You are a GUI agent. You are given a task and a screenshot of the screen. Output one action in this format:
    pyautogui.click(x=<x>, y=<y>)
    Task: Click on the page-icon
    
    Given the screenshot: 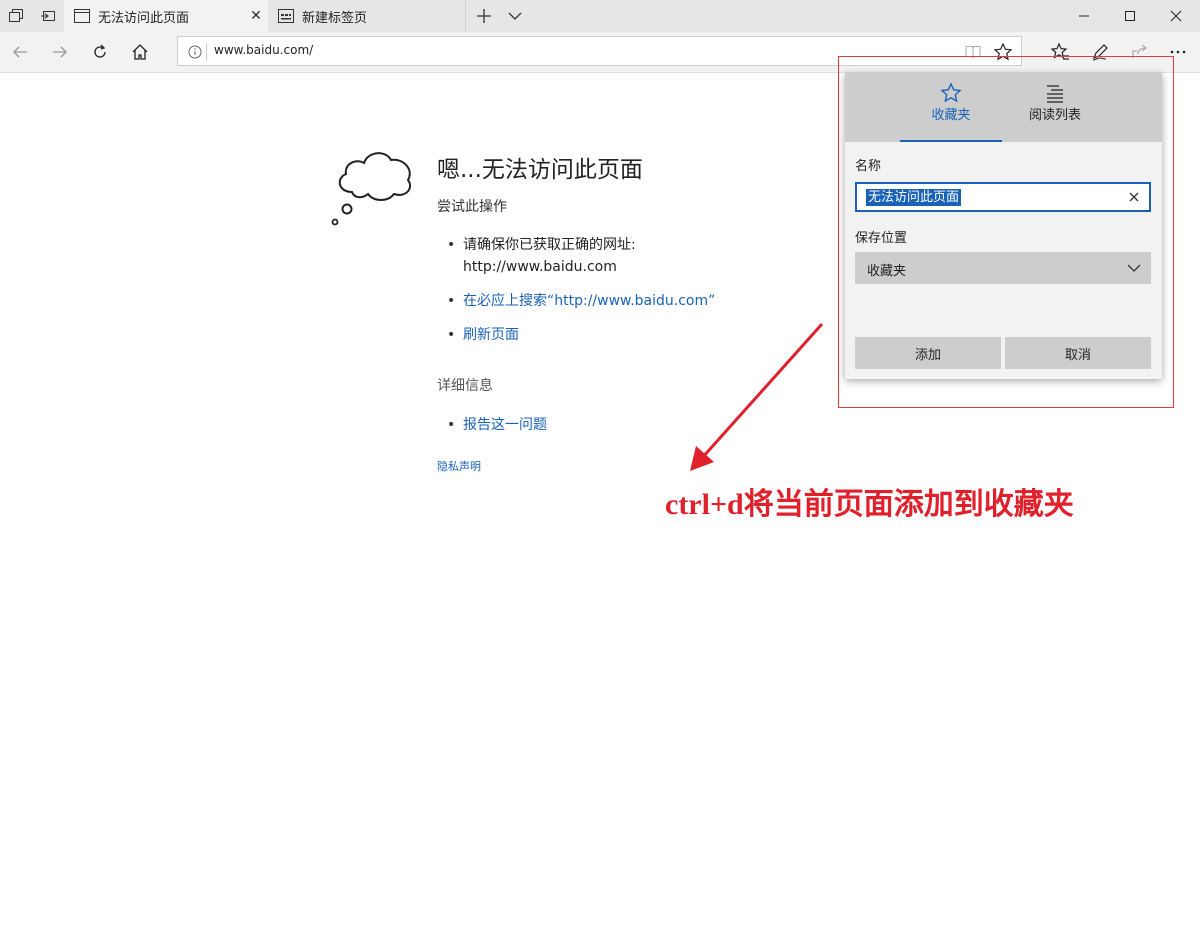 What is the action you would take?
    pyautogui.click(x=82, y=16)
    